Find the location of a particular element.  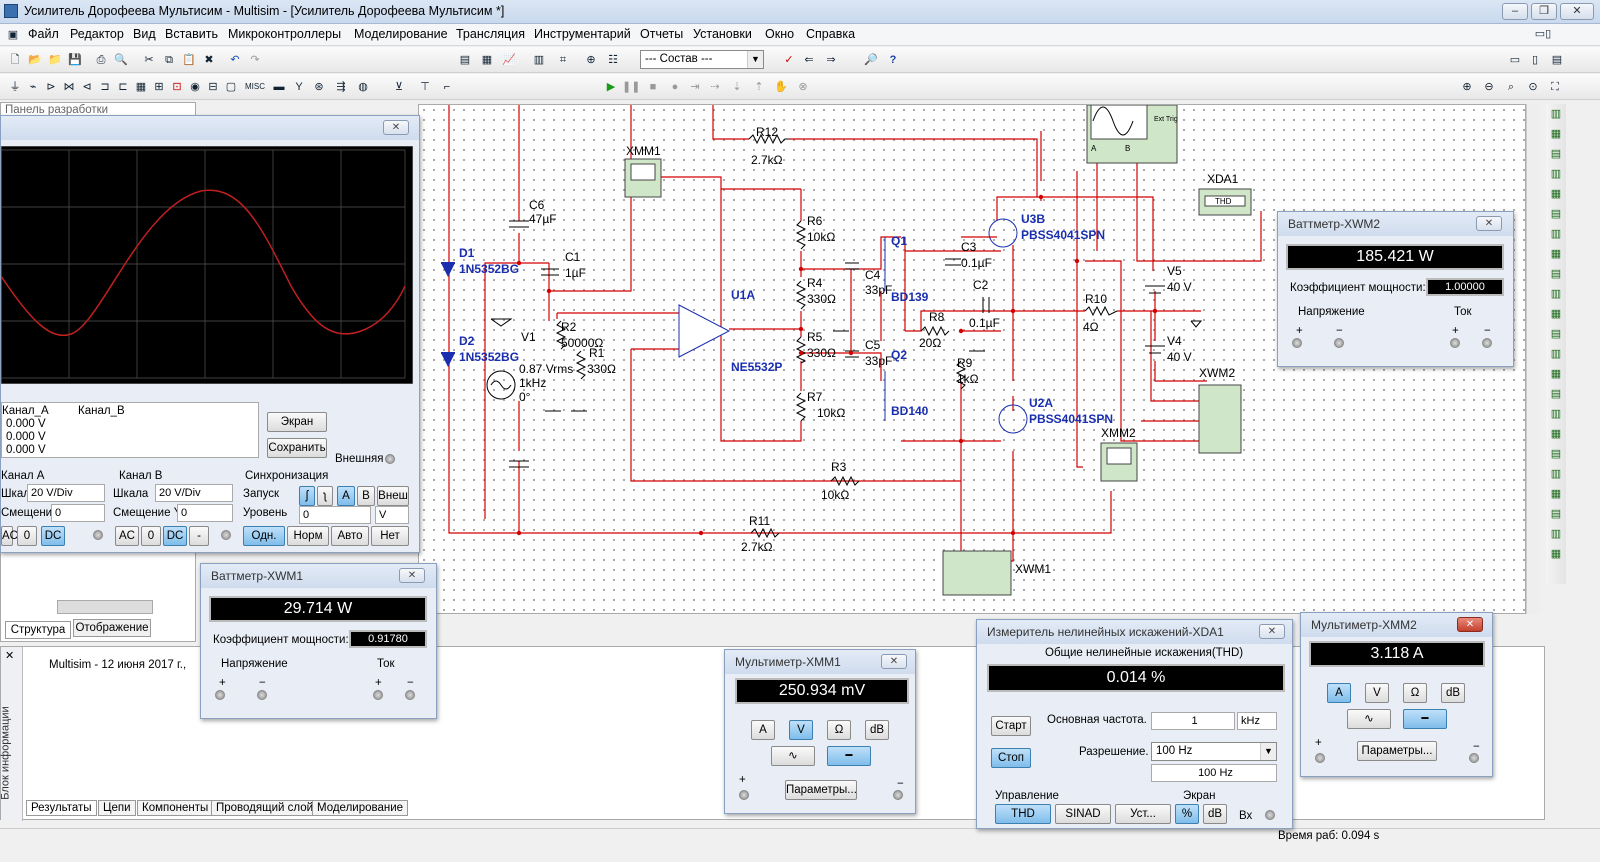

zoom-in-icon: ⊕ is located at coordinates (1467, 87).